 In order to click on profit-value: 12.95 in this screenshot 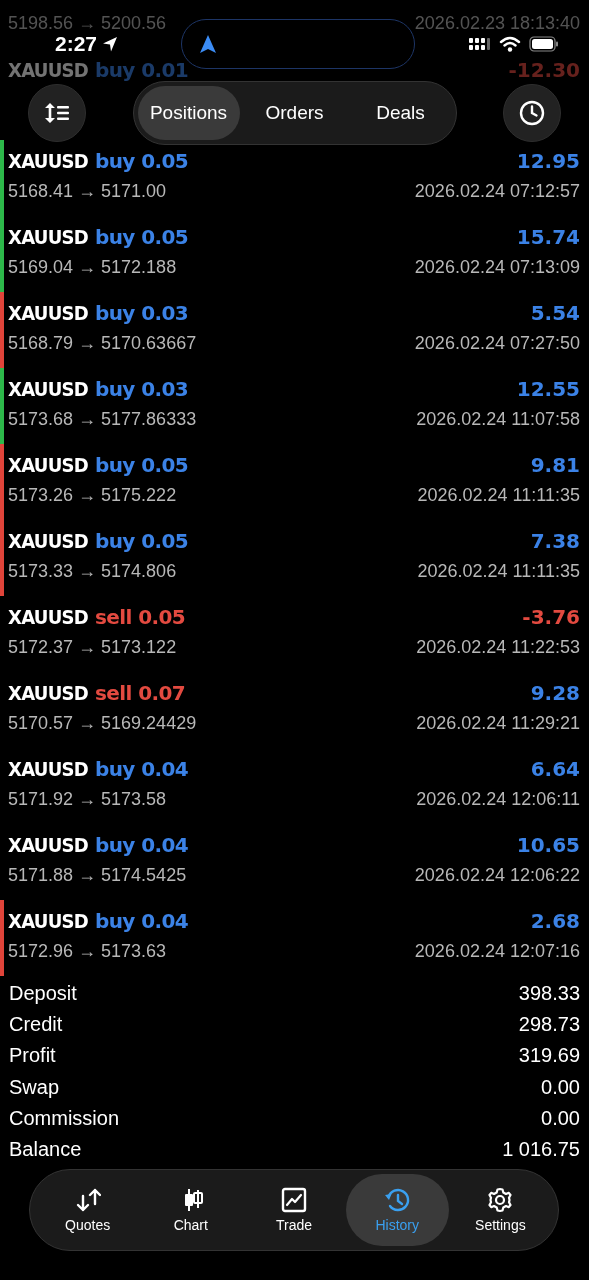, I will do `click(548, 161)`.